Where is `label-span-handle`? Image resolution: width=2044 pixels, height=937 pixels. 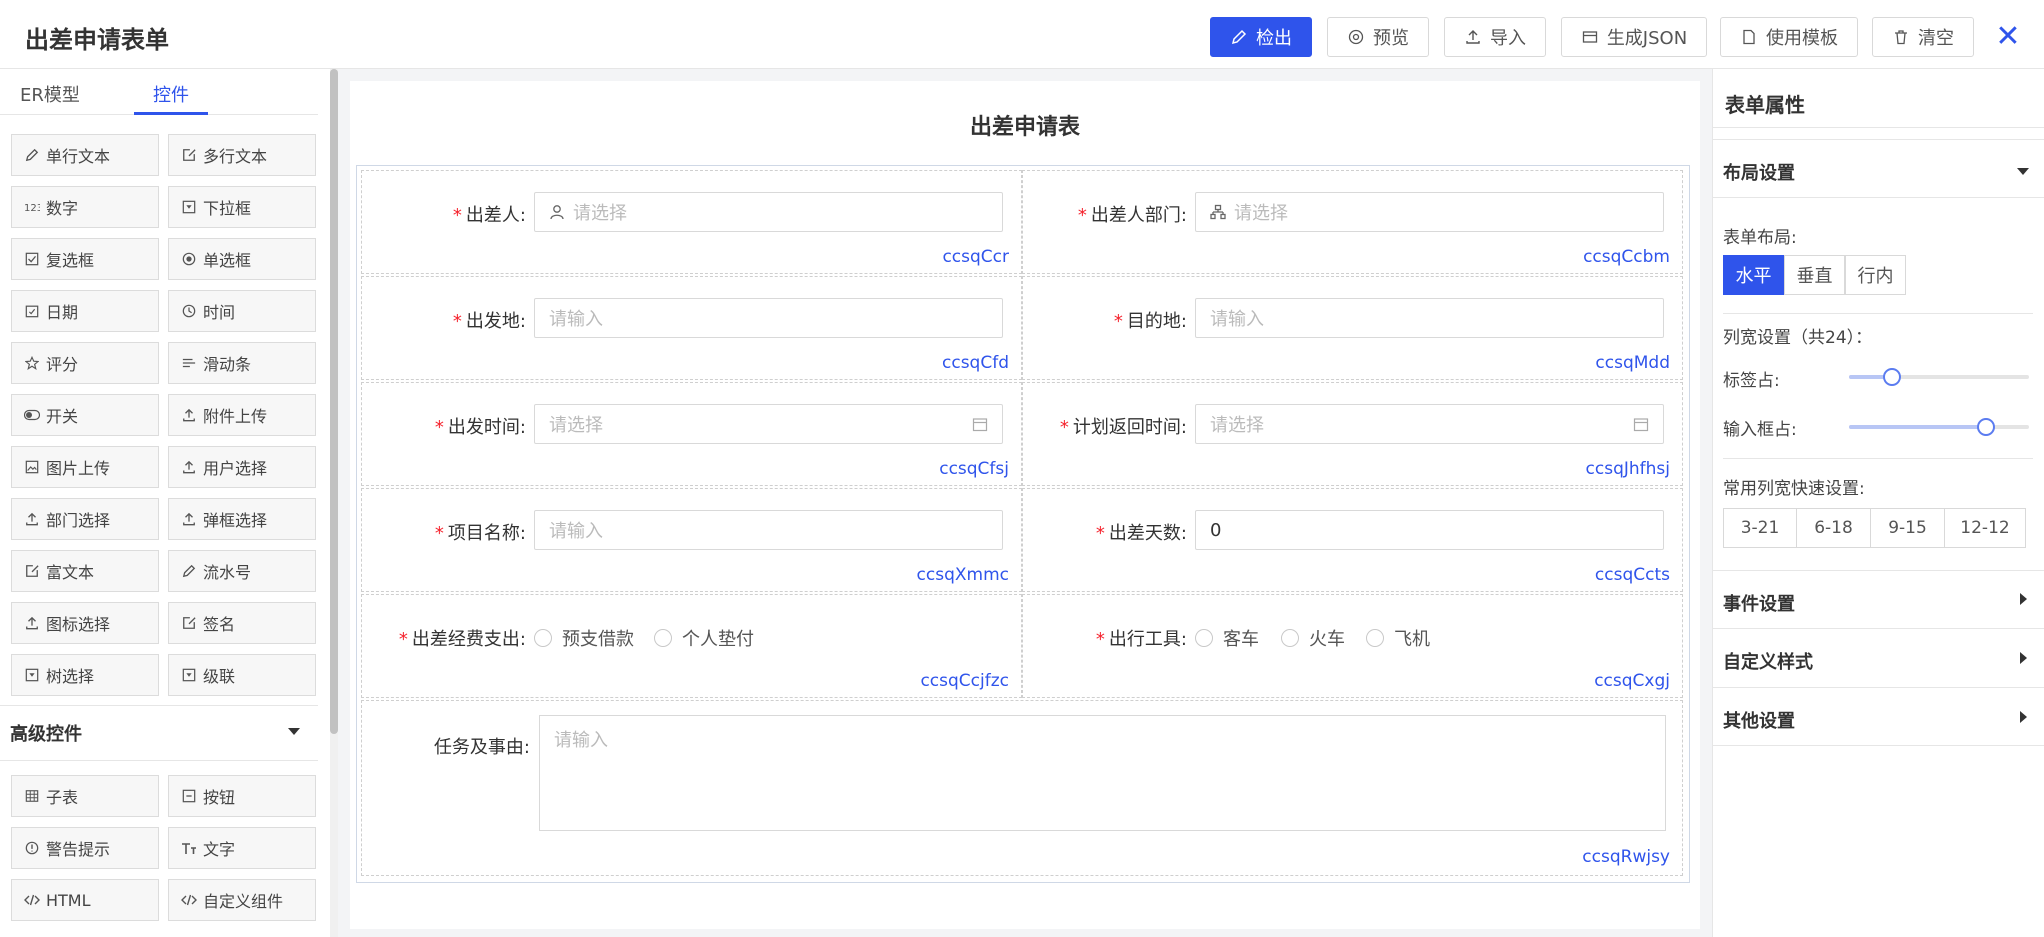
label-span-handle is located at coordinates (1892, 377).